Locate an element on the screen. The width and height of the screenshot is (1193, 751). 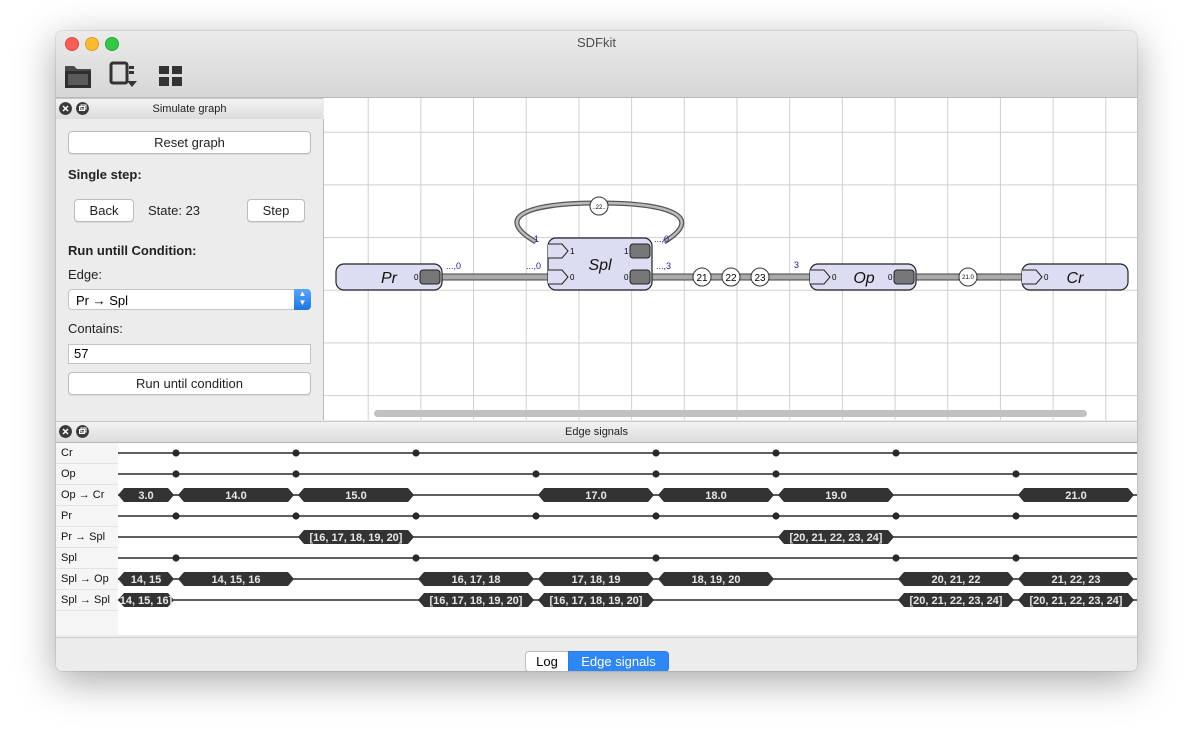
signal-token-label: 14, 15 is located at coordinates (146, 580).